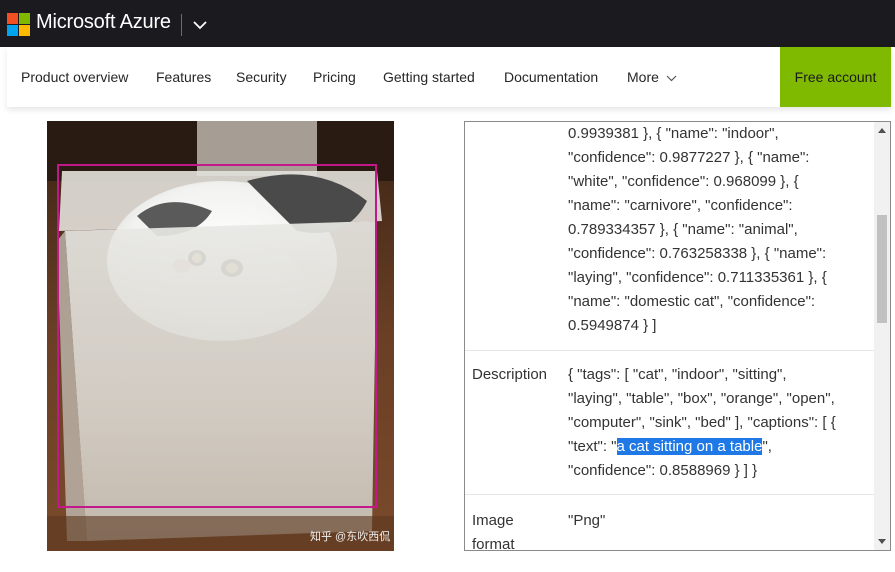 The height and width of the screenshot is (572, 895). Describe the element at coordinates (677, 374) in the screenshot. I see `value-line: { "tags": [ "cat", "indoor", "sitting",` at that location.